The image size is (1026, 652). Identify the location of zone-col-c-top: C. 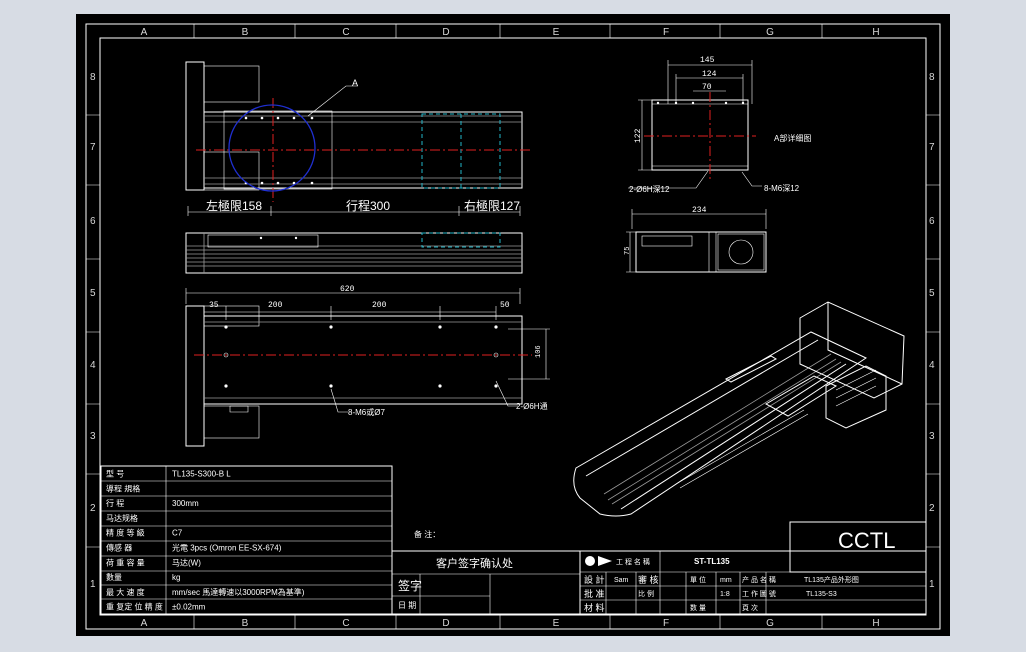
(345, 32).